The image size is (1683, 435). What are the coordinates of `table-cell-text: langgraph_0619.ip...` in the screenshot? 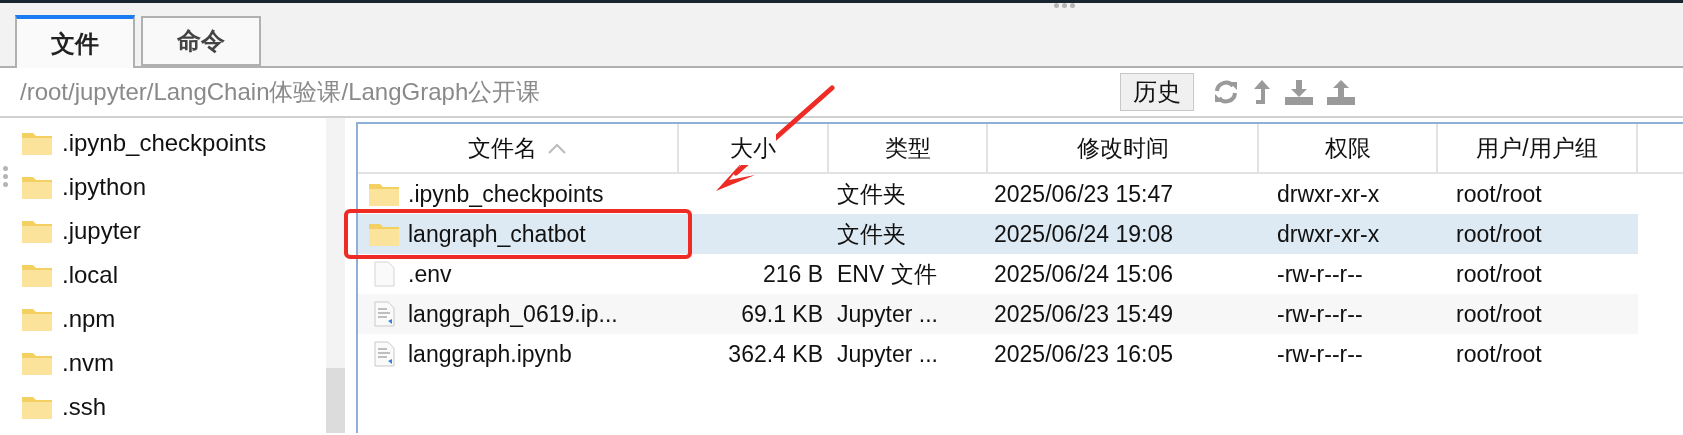 It's located at (513, 314).